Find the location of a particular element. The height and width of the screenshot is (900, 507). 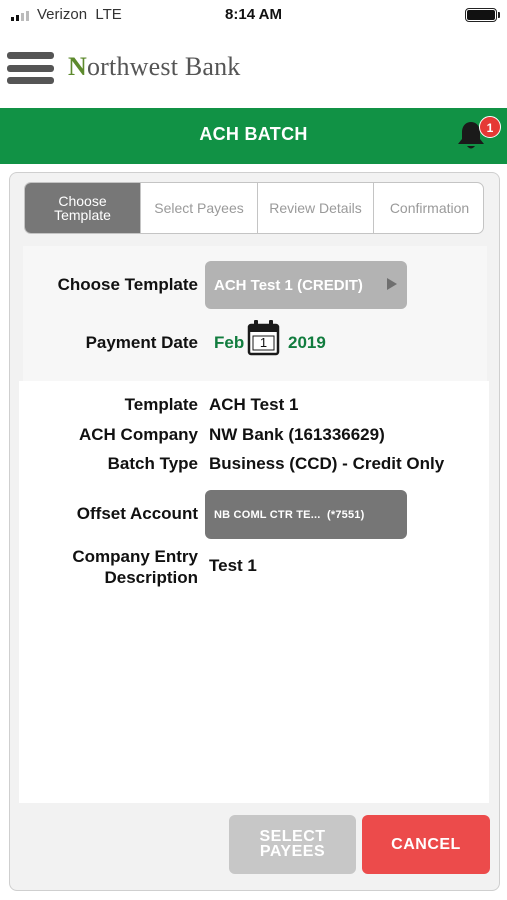

status-time: 8:14 AM is located at coordinates (253, 14).